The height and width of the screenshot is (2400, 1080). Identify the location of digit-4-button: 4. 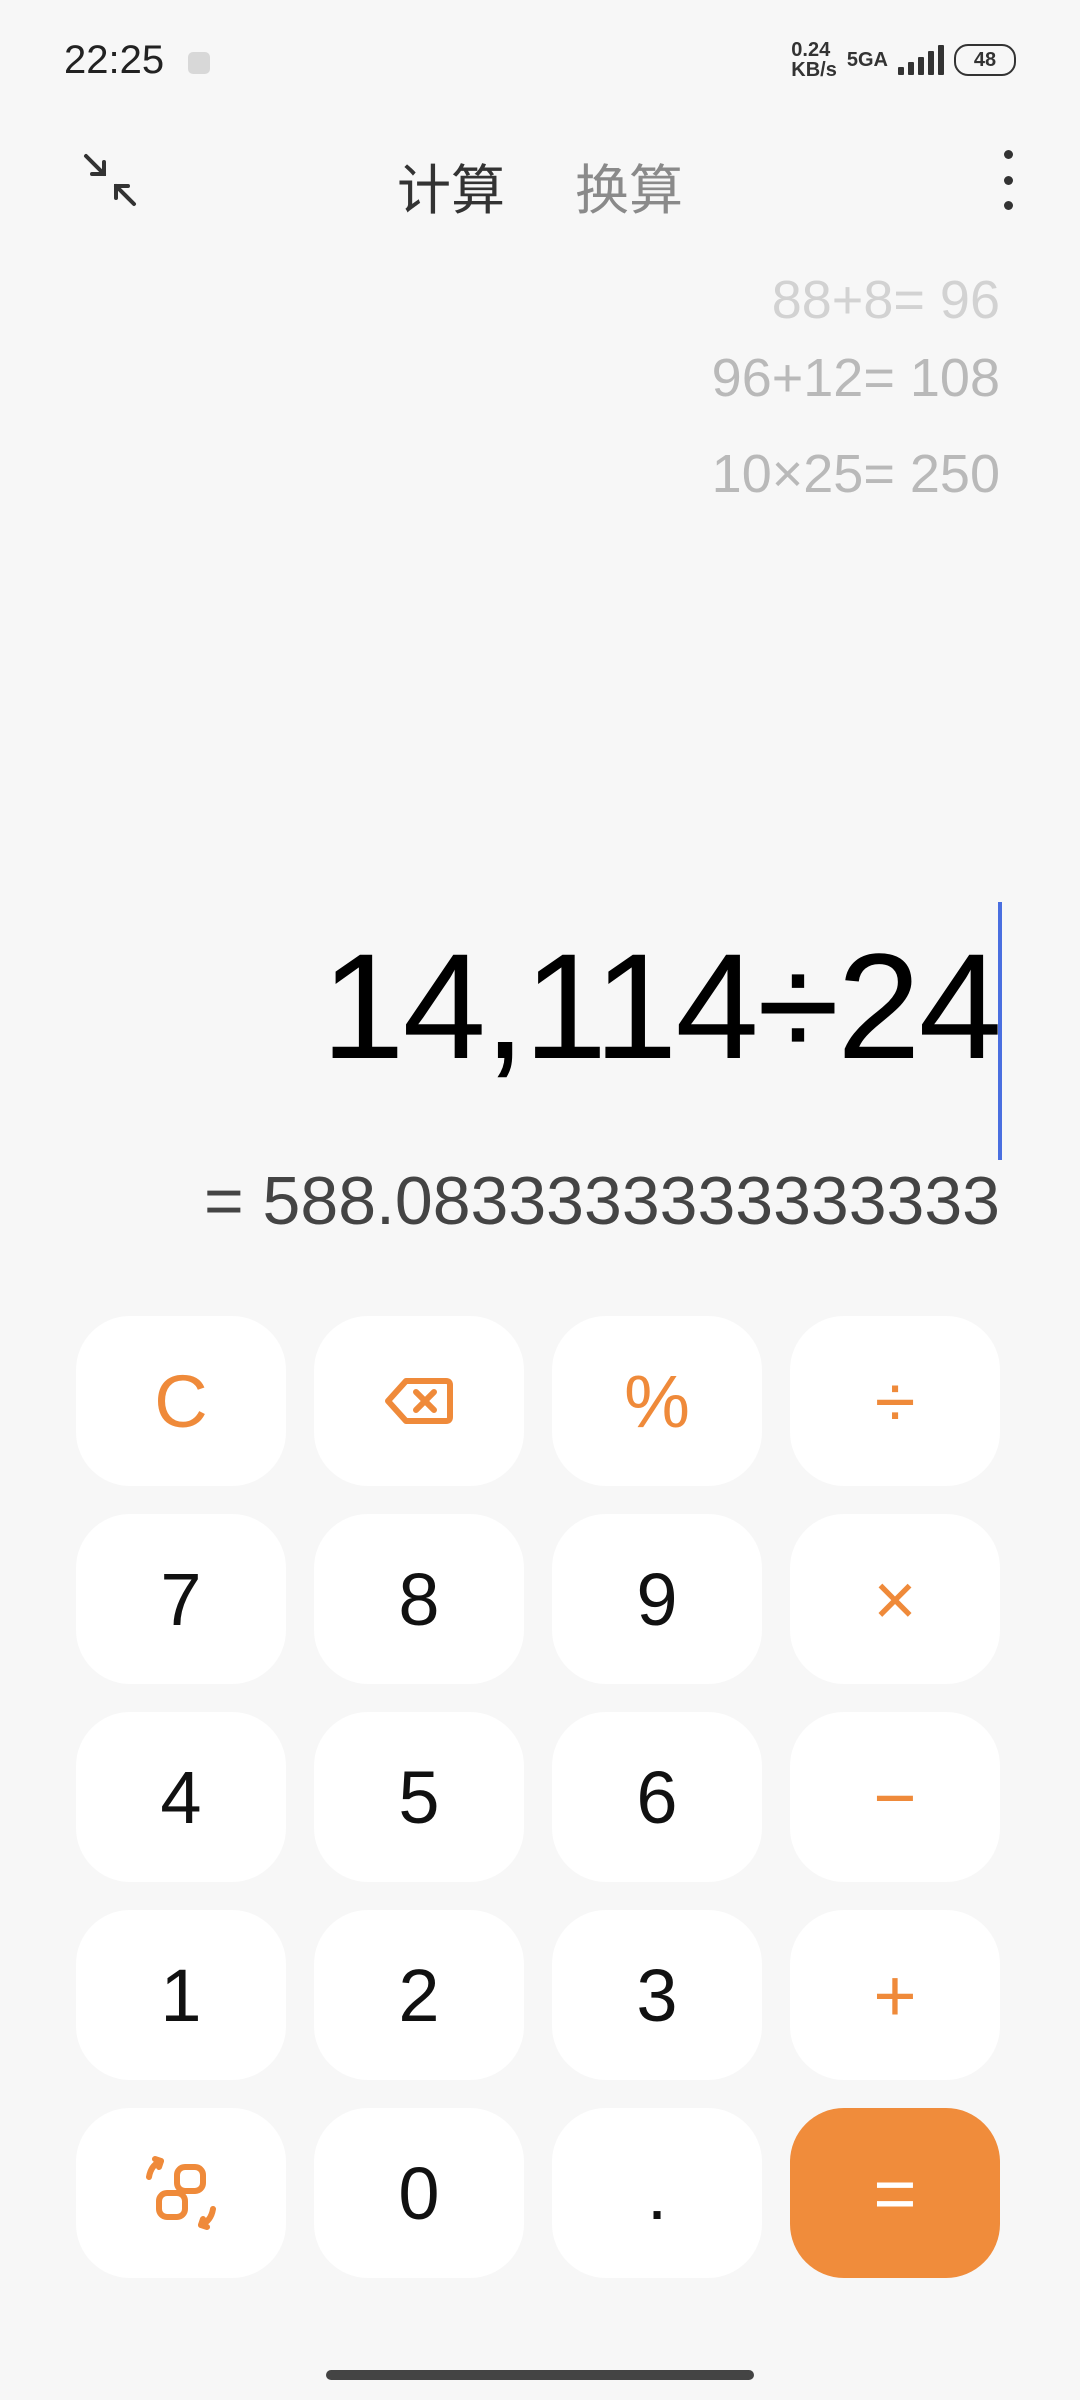
(181, 1797).